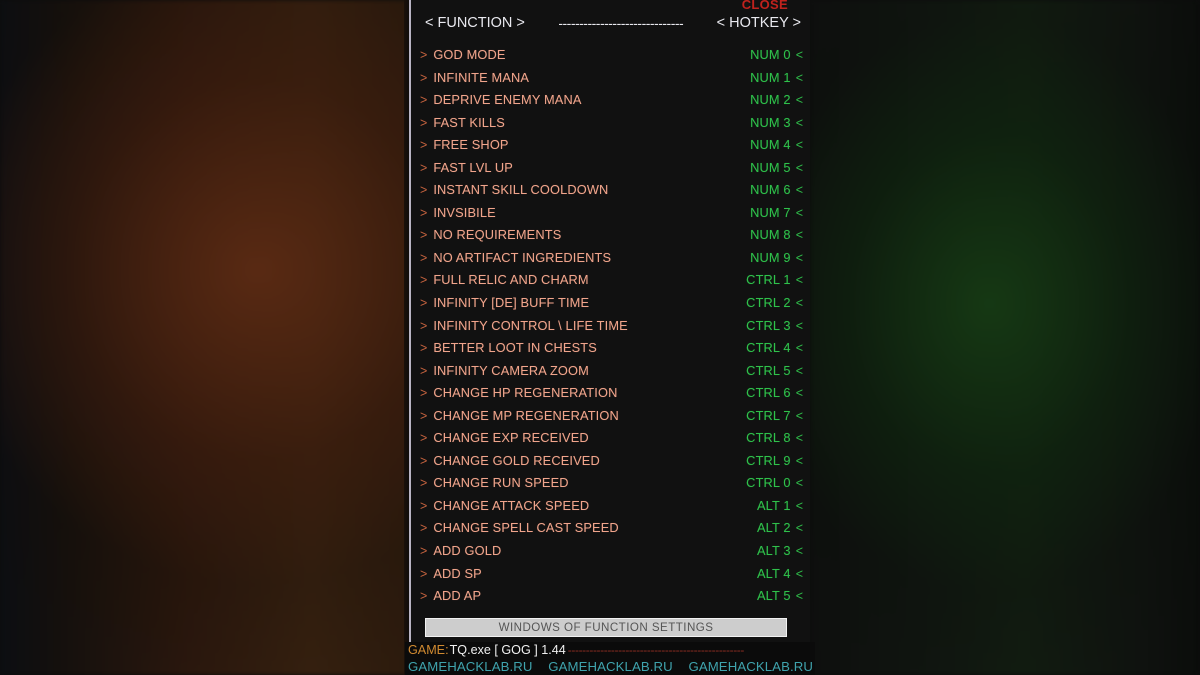 The height and width of the screenshot is (675, 1200). Describe the element at coordinates (610, 483) in the screenshot. I see `function-row: > CHANGE RUN SPEED CTRL 0 <` at that location.